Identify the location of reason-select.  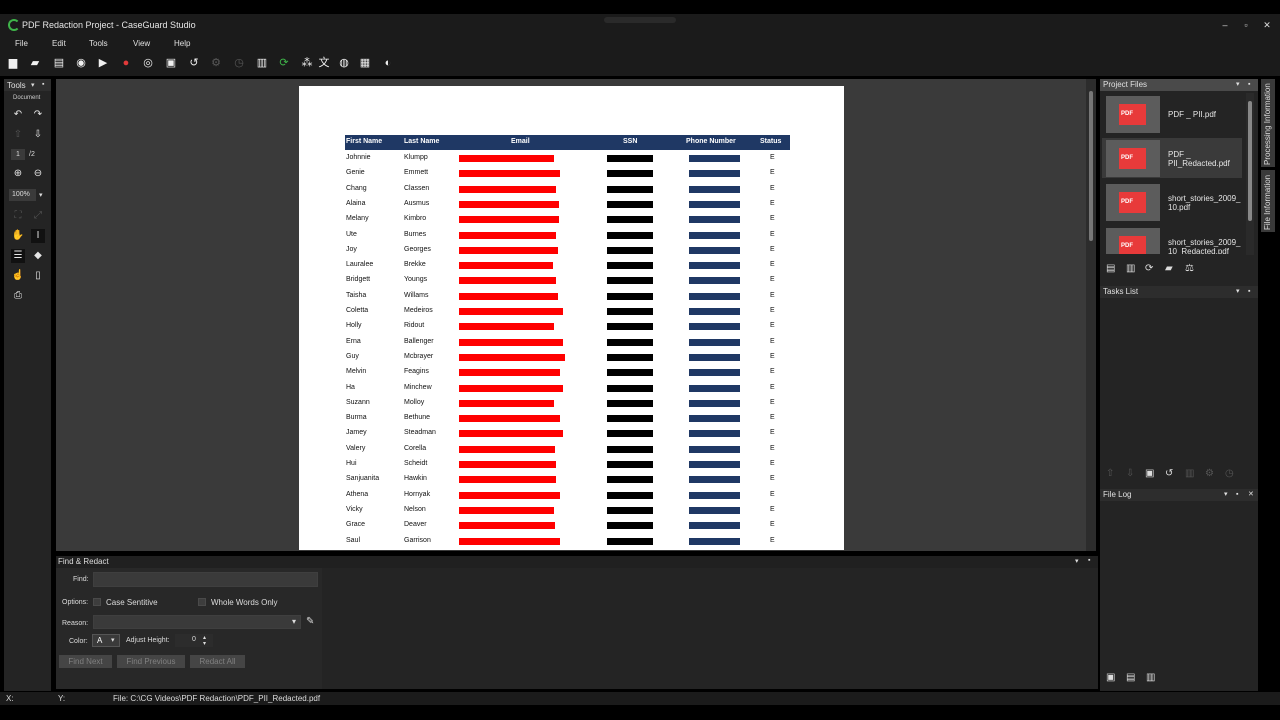
(197, 622).